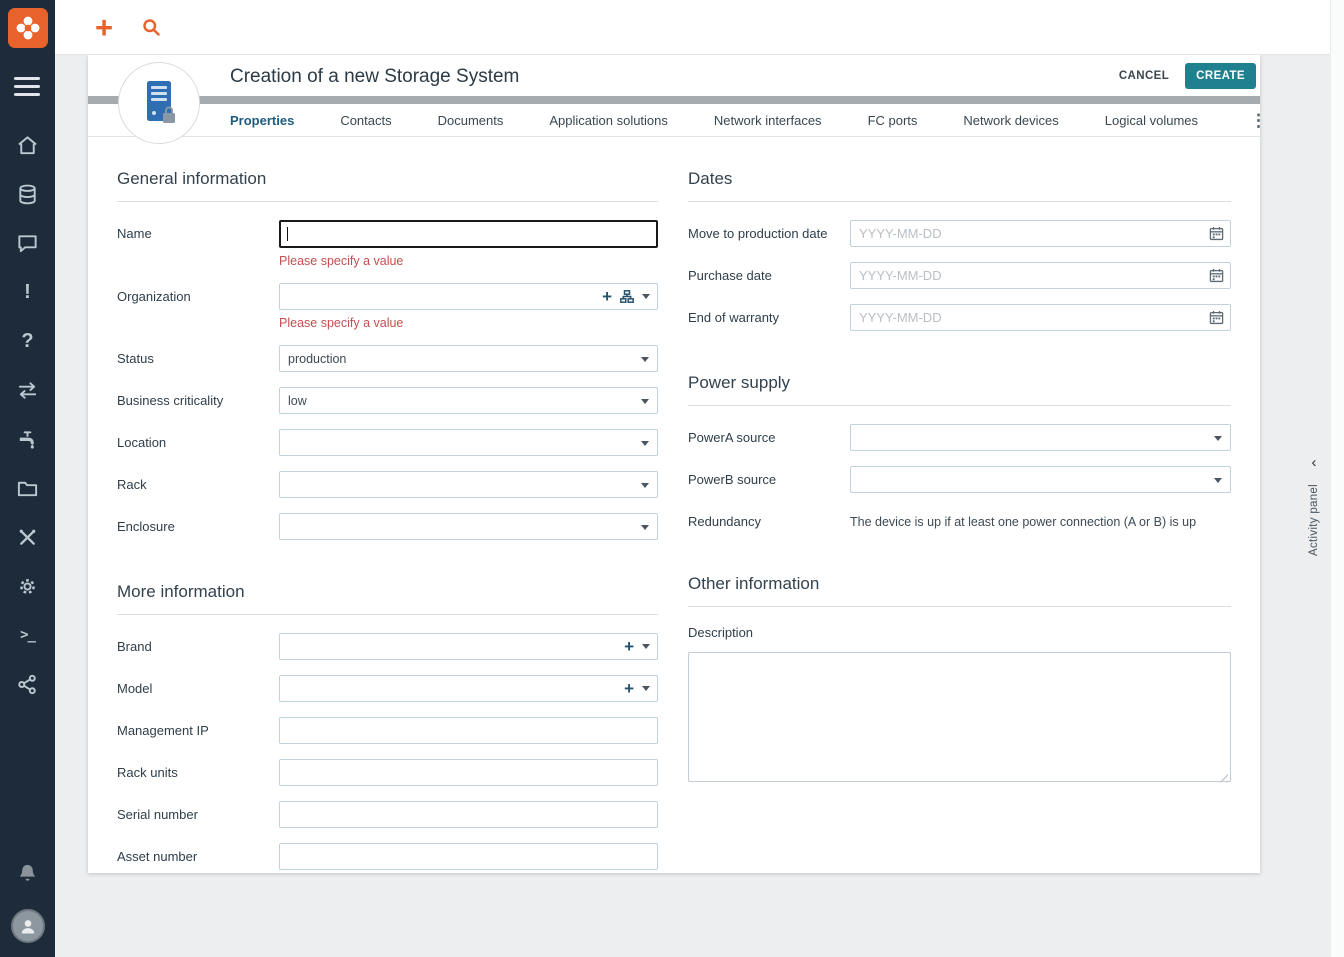  What do you see at coordinates (1144, 76) in the screenshot?
I see `cancel-button: CANCEL` at bounding box center [1144, 76].